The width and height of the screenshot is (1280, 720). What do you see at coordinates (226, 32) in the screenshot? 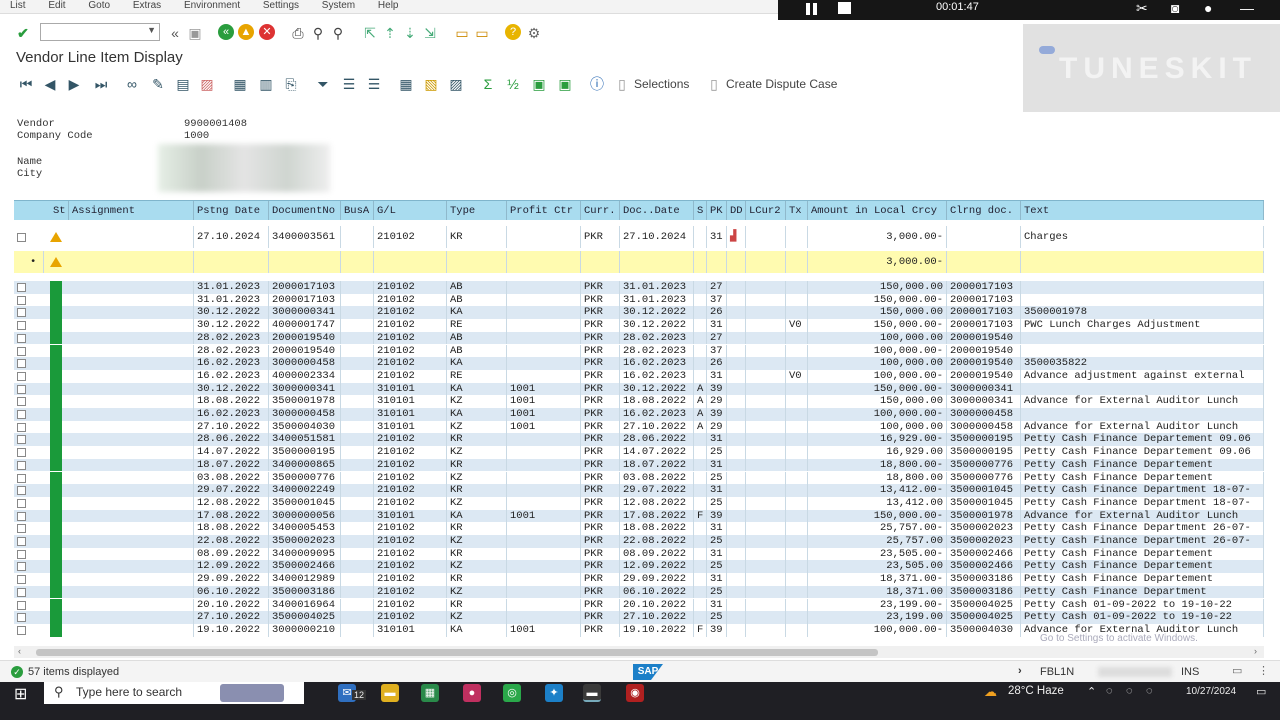
I see `back-icon: «` at bounding box center [226, 32].